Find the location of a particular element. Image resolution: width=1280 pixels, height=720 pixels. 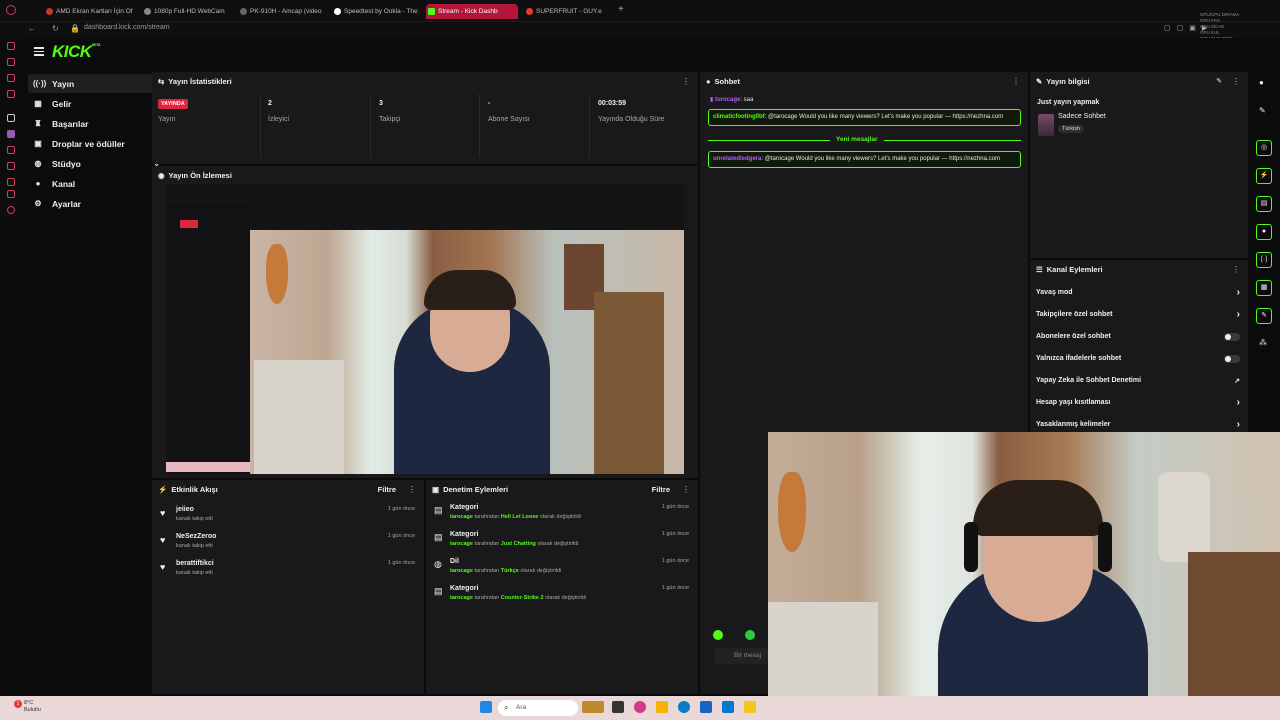

chat-username: climaticfooting0bf is located at coordinates (739, 117).